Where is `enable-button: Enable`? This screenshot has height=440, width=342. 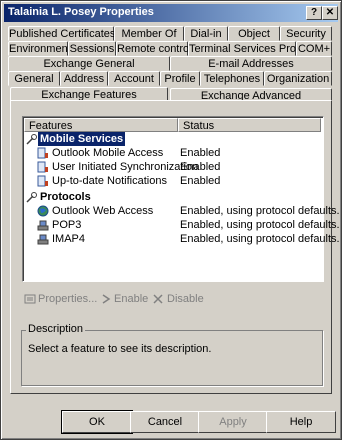
enable-button: Enable is located at coordinates (131, 299).